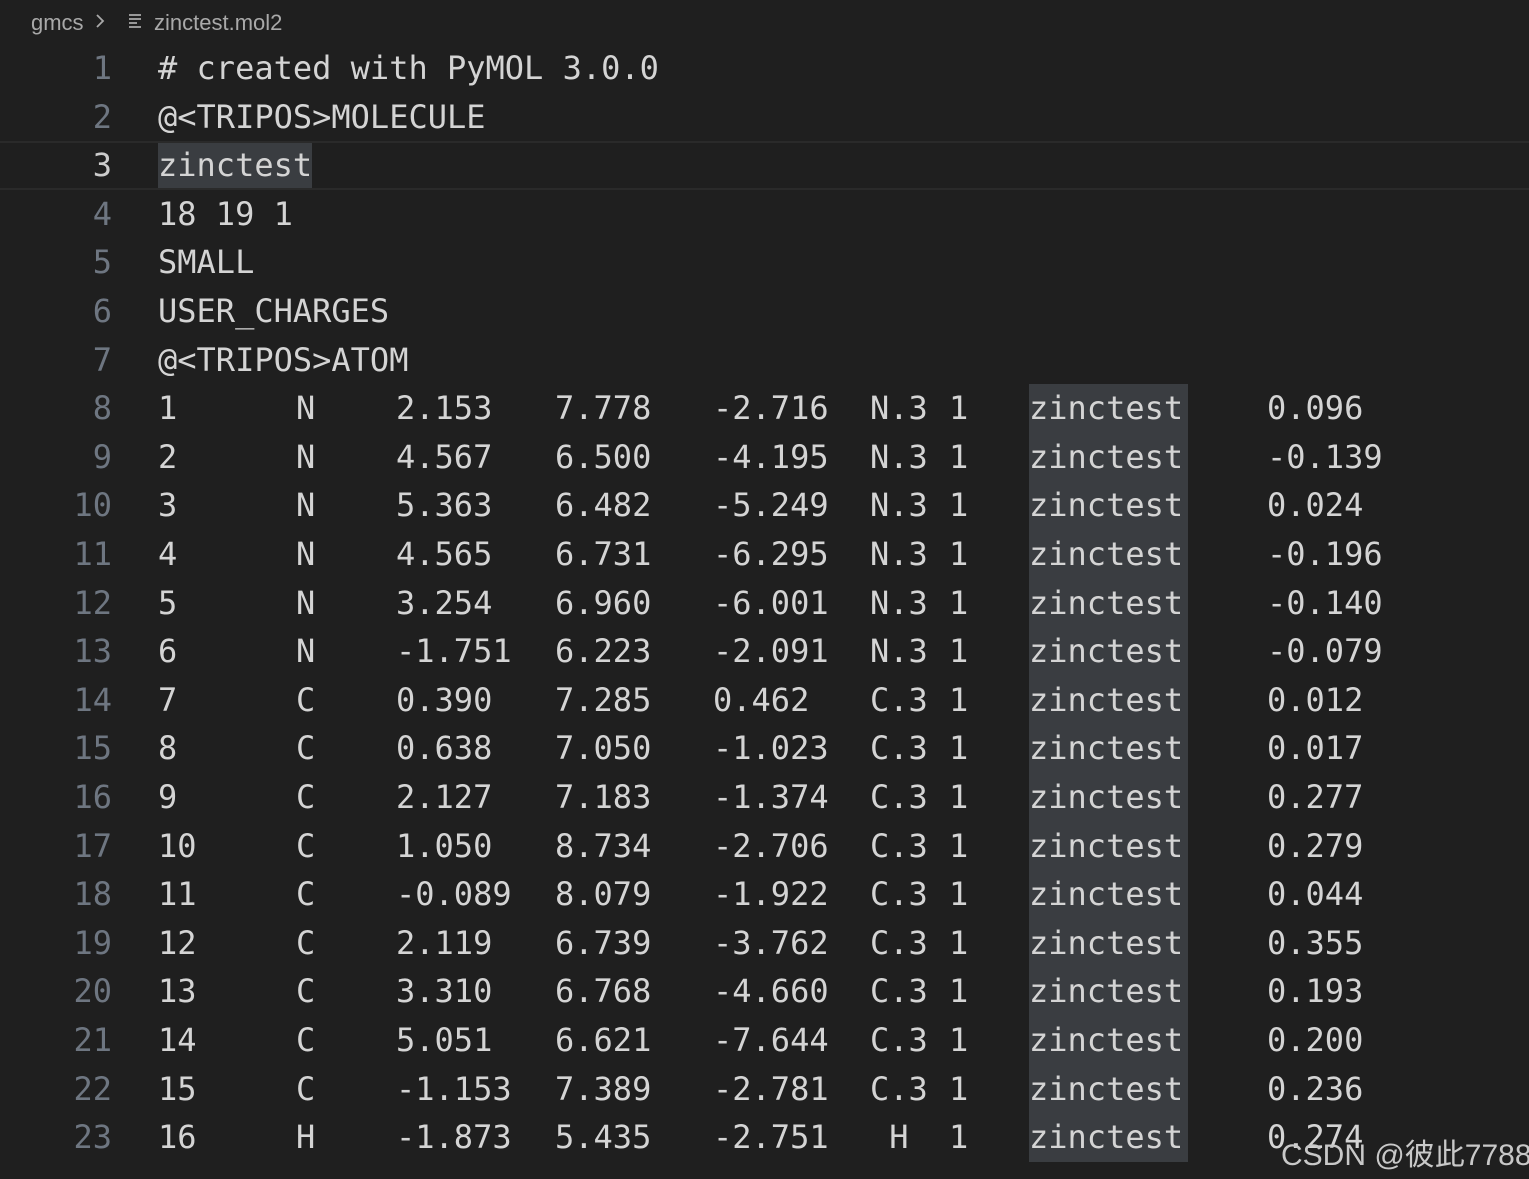 The height and width of the screenshot is (1179, 1529). I want to click on atom-id: 12, so click(177, 942).